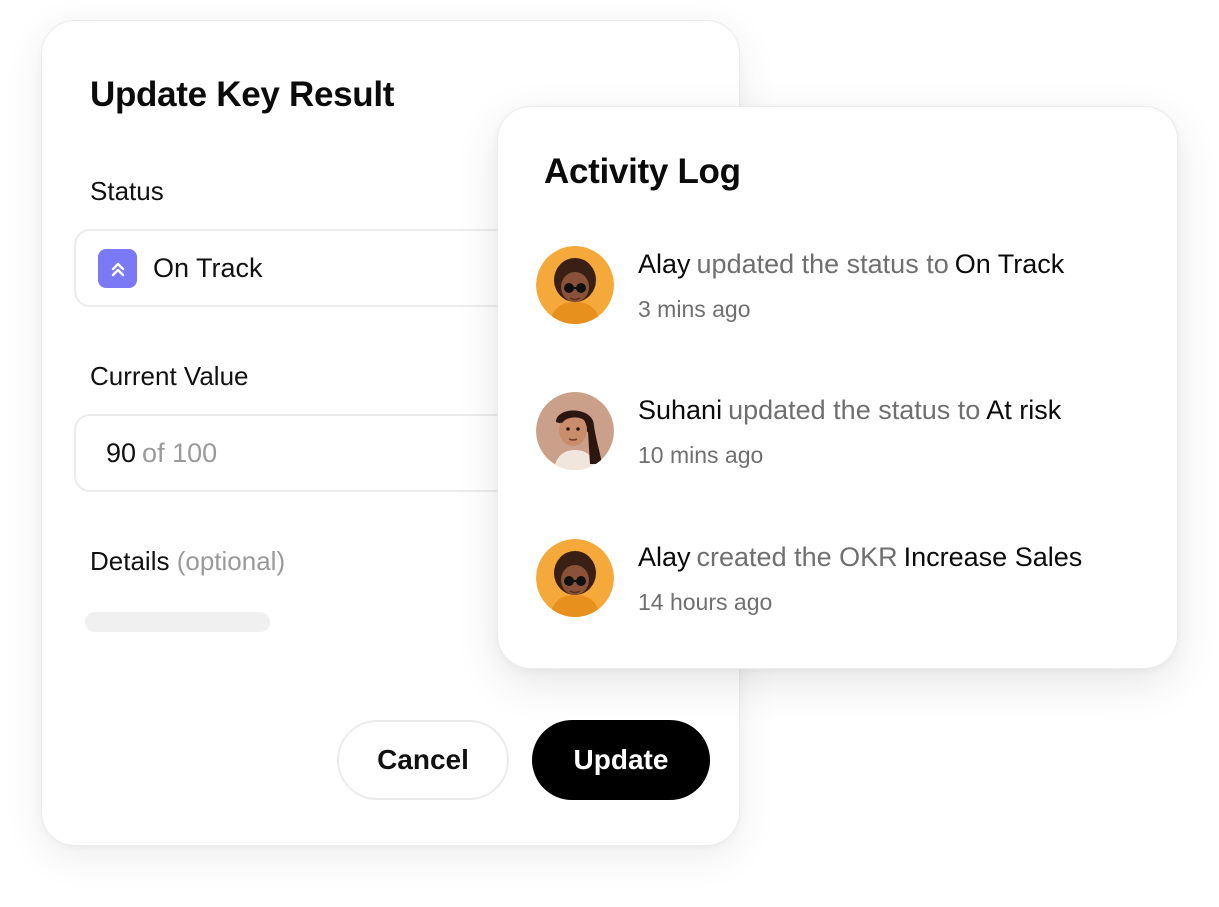  What do you see at coordinates (701, 455) in the screenshot?
I see `activity-timestamp: 10 mins ago` at bounding box center [701, 455].